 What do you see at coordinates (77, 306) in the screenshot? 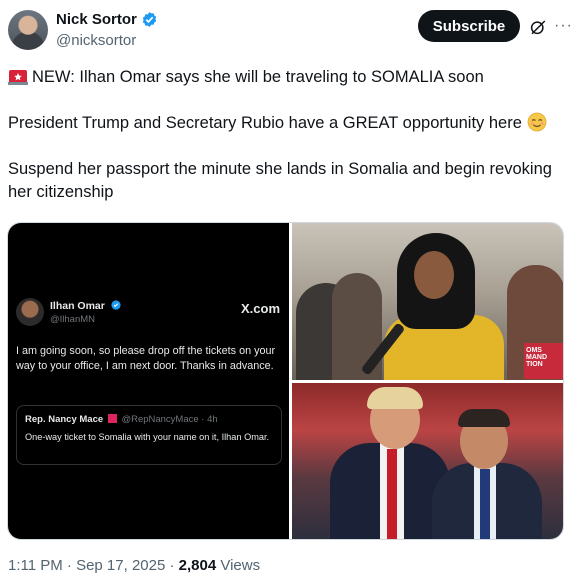
I see `embedded-author-name-text: Ilhan Omar` at bounding box center [77, 306].